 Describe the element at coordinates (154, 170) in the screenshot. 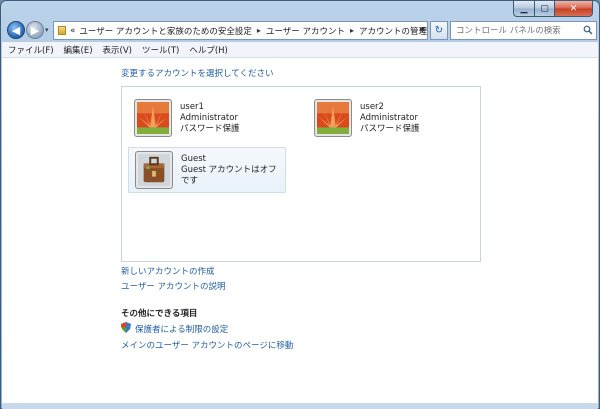

I see `suitcase-picture-icon` at that location.